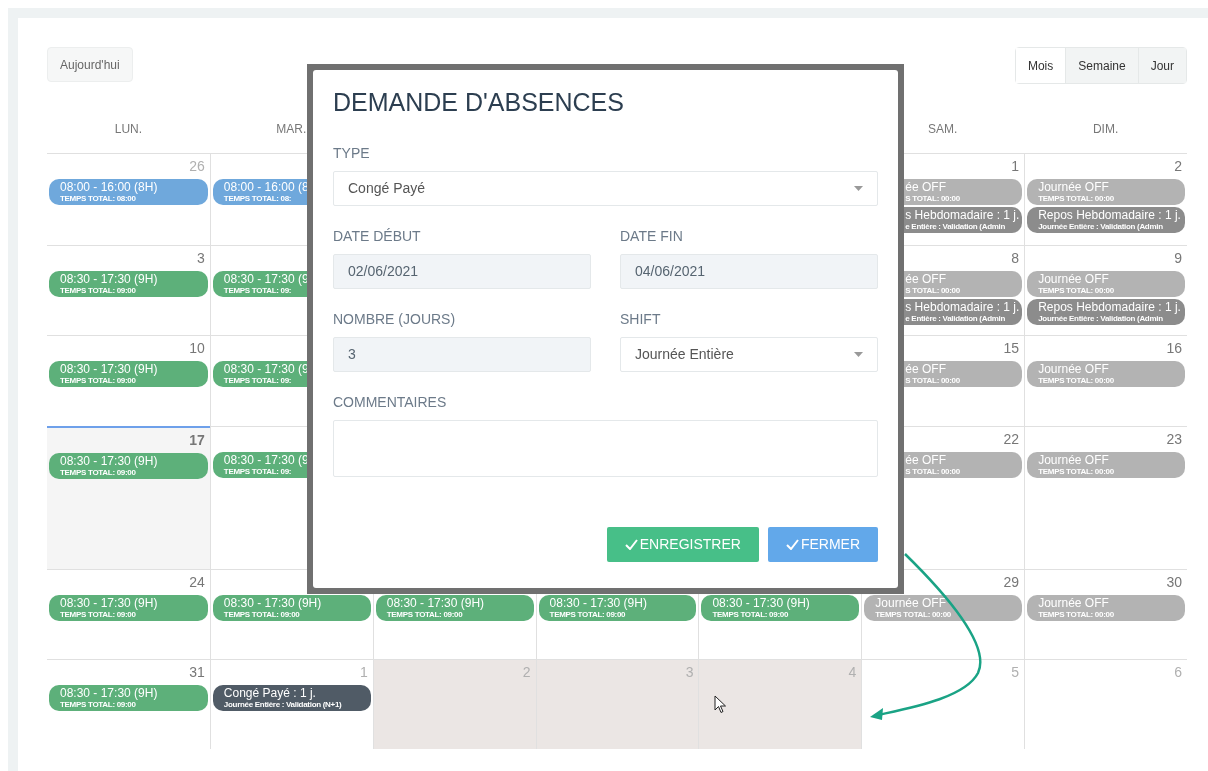 This screenshot has height=771, width=1208. What do you see at coordinates (128, 497) in the screenshot?
I see `day-cell: 17 08:30 - 17:30 (9H) TEMPS TOTAL: 09:00` at bounding box center [128, 497].